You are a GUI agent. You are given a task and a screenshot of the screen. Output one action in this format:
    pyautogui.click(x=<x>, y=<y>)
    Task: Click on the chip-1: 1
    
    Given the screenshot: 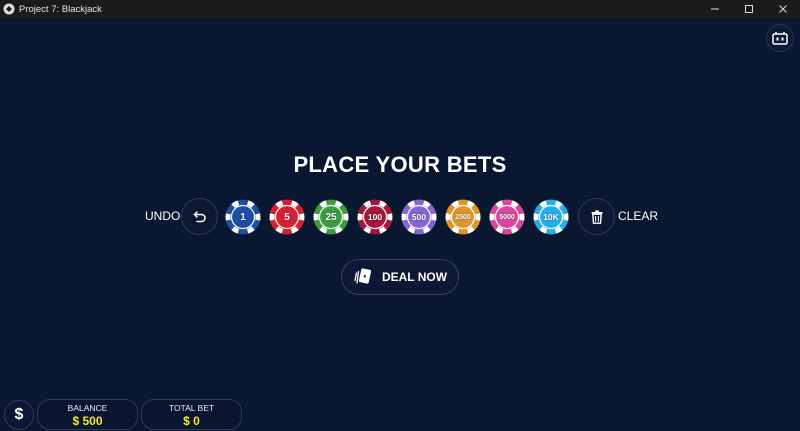 What is the action you would take?
    pyautogui.click(x=243, y=217)
    